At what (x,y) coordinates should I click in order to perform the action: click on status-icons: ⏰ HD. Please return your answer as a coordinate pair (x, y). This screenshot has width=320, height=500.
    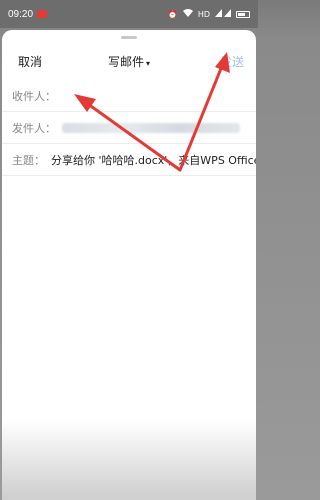
    Looking at the image, I should click on (209, 14).